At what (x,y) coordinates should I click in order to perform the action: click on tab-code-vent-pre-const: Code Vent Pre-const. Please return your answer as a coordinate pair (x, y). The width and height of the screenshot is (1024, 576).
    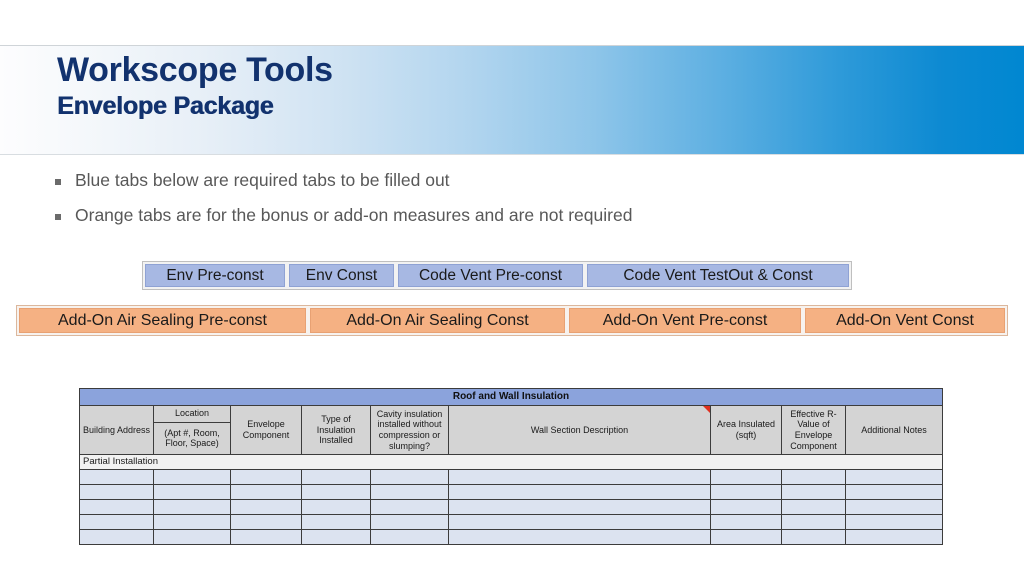
    Looking at the image, I should click on (490, 275).